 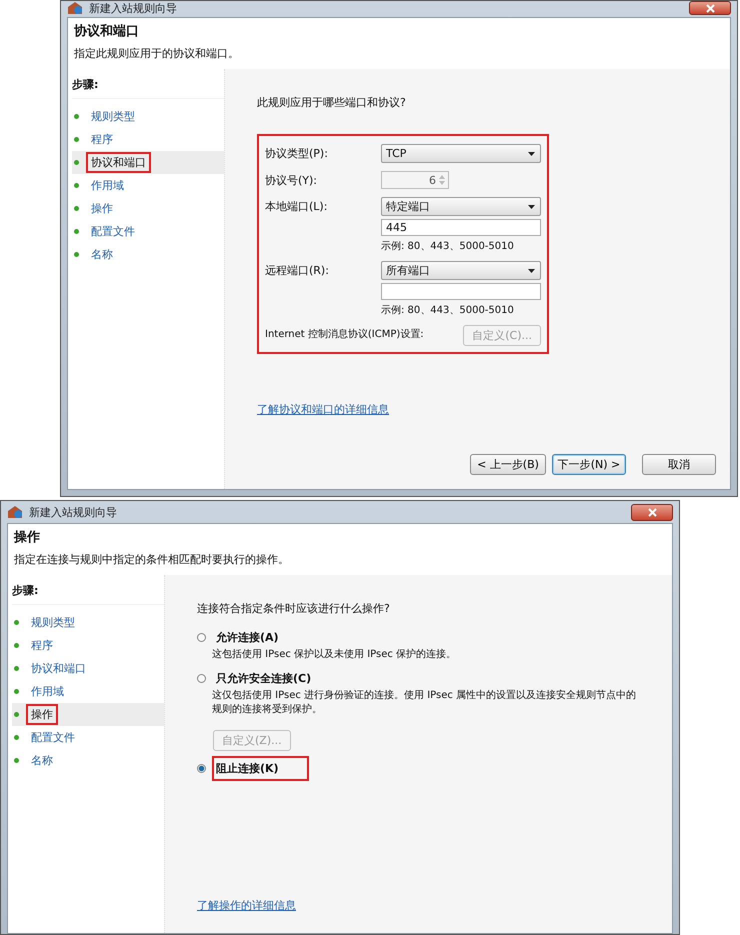 What do you see at coordinates (679, 464) in the screenshot?
I see `wizard-button: 取消` at bounding box center [679, 464].